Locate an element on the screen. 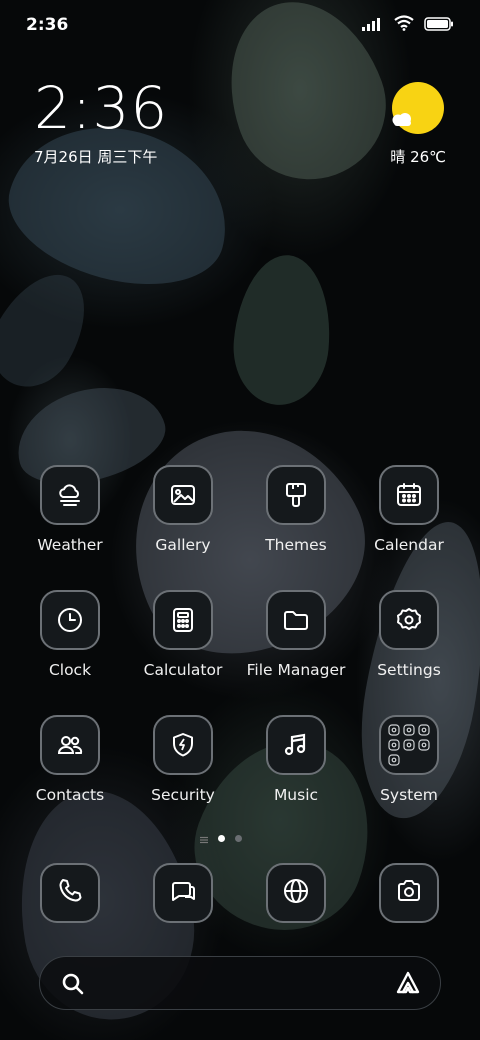 Image resolution: width=480 pixels, height=1040 pixels. status-icons is located at coordinates (408, 25).